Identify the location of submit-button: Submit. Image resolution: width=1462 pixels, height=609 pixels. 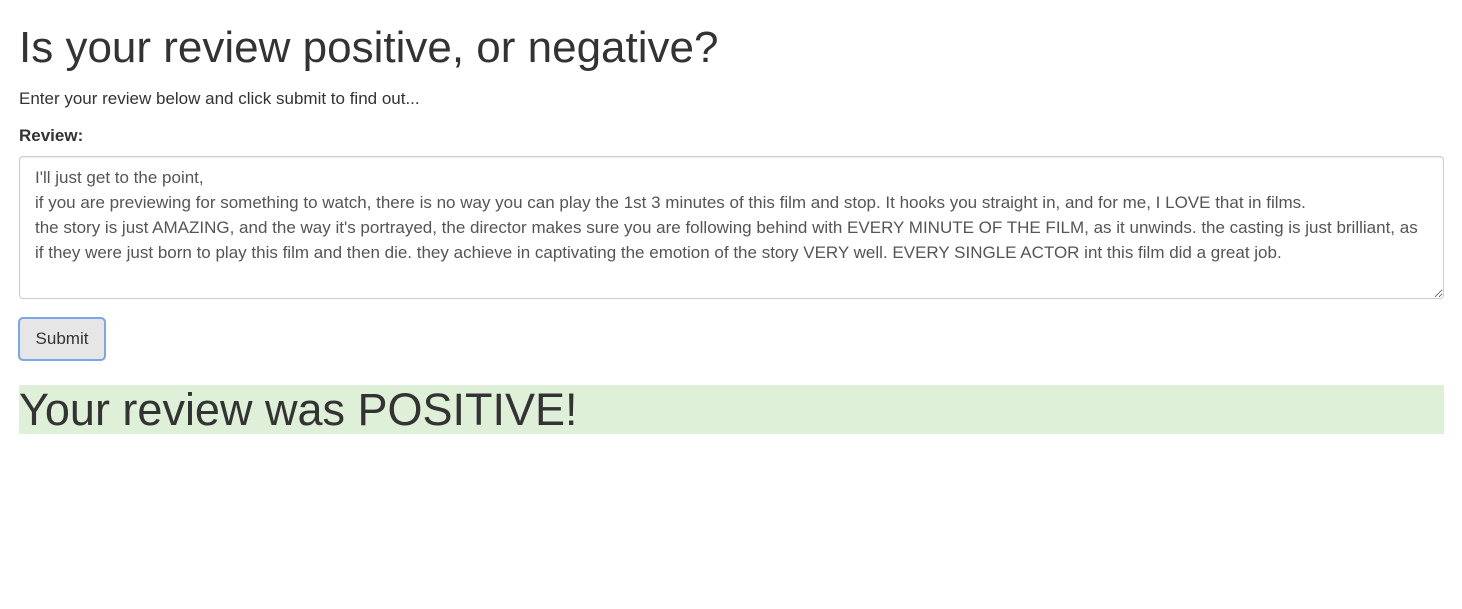
(62, 339).